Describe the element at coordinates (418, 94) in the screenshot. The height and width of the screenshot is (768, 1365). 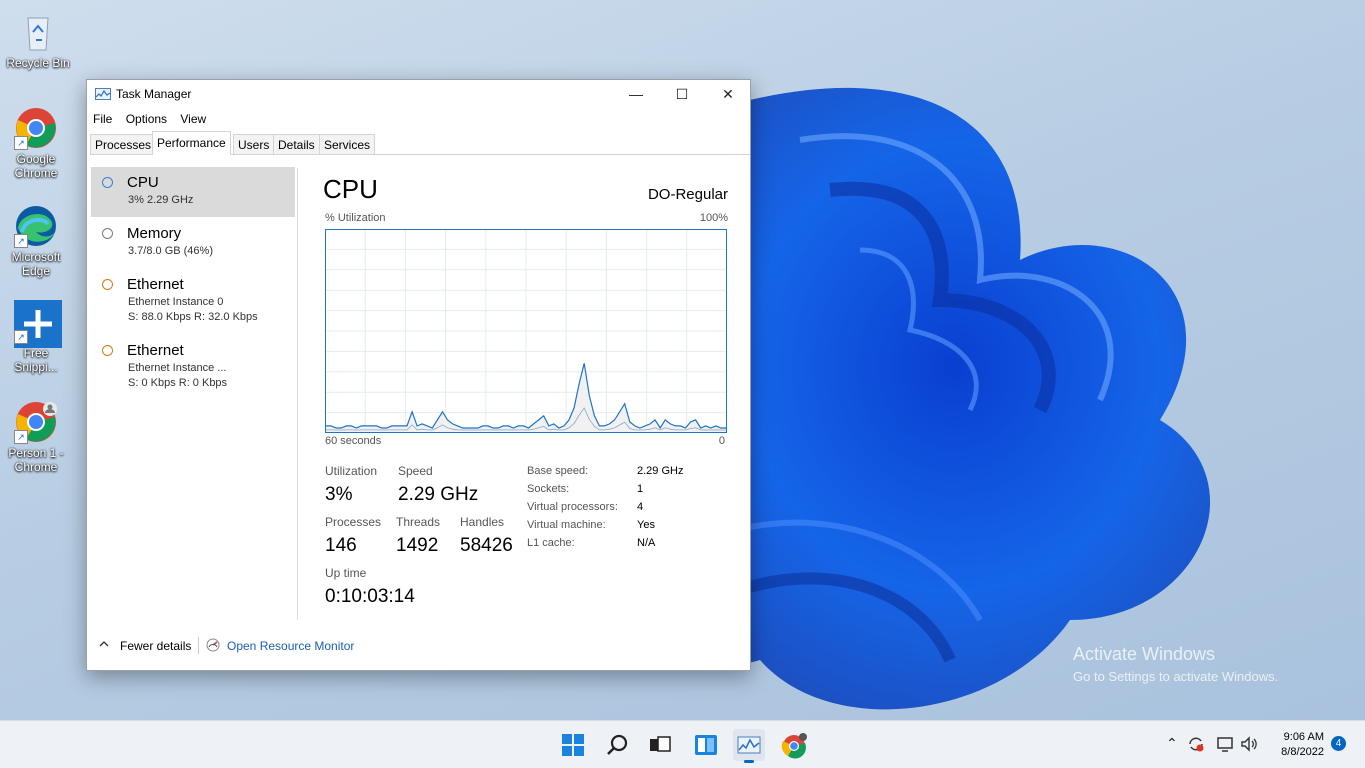
I see `title-bar: Task Manager — ☐ ✕` at that location.